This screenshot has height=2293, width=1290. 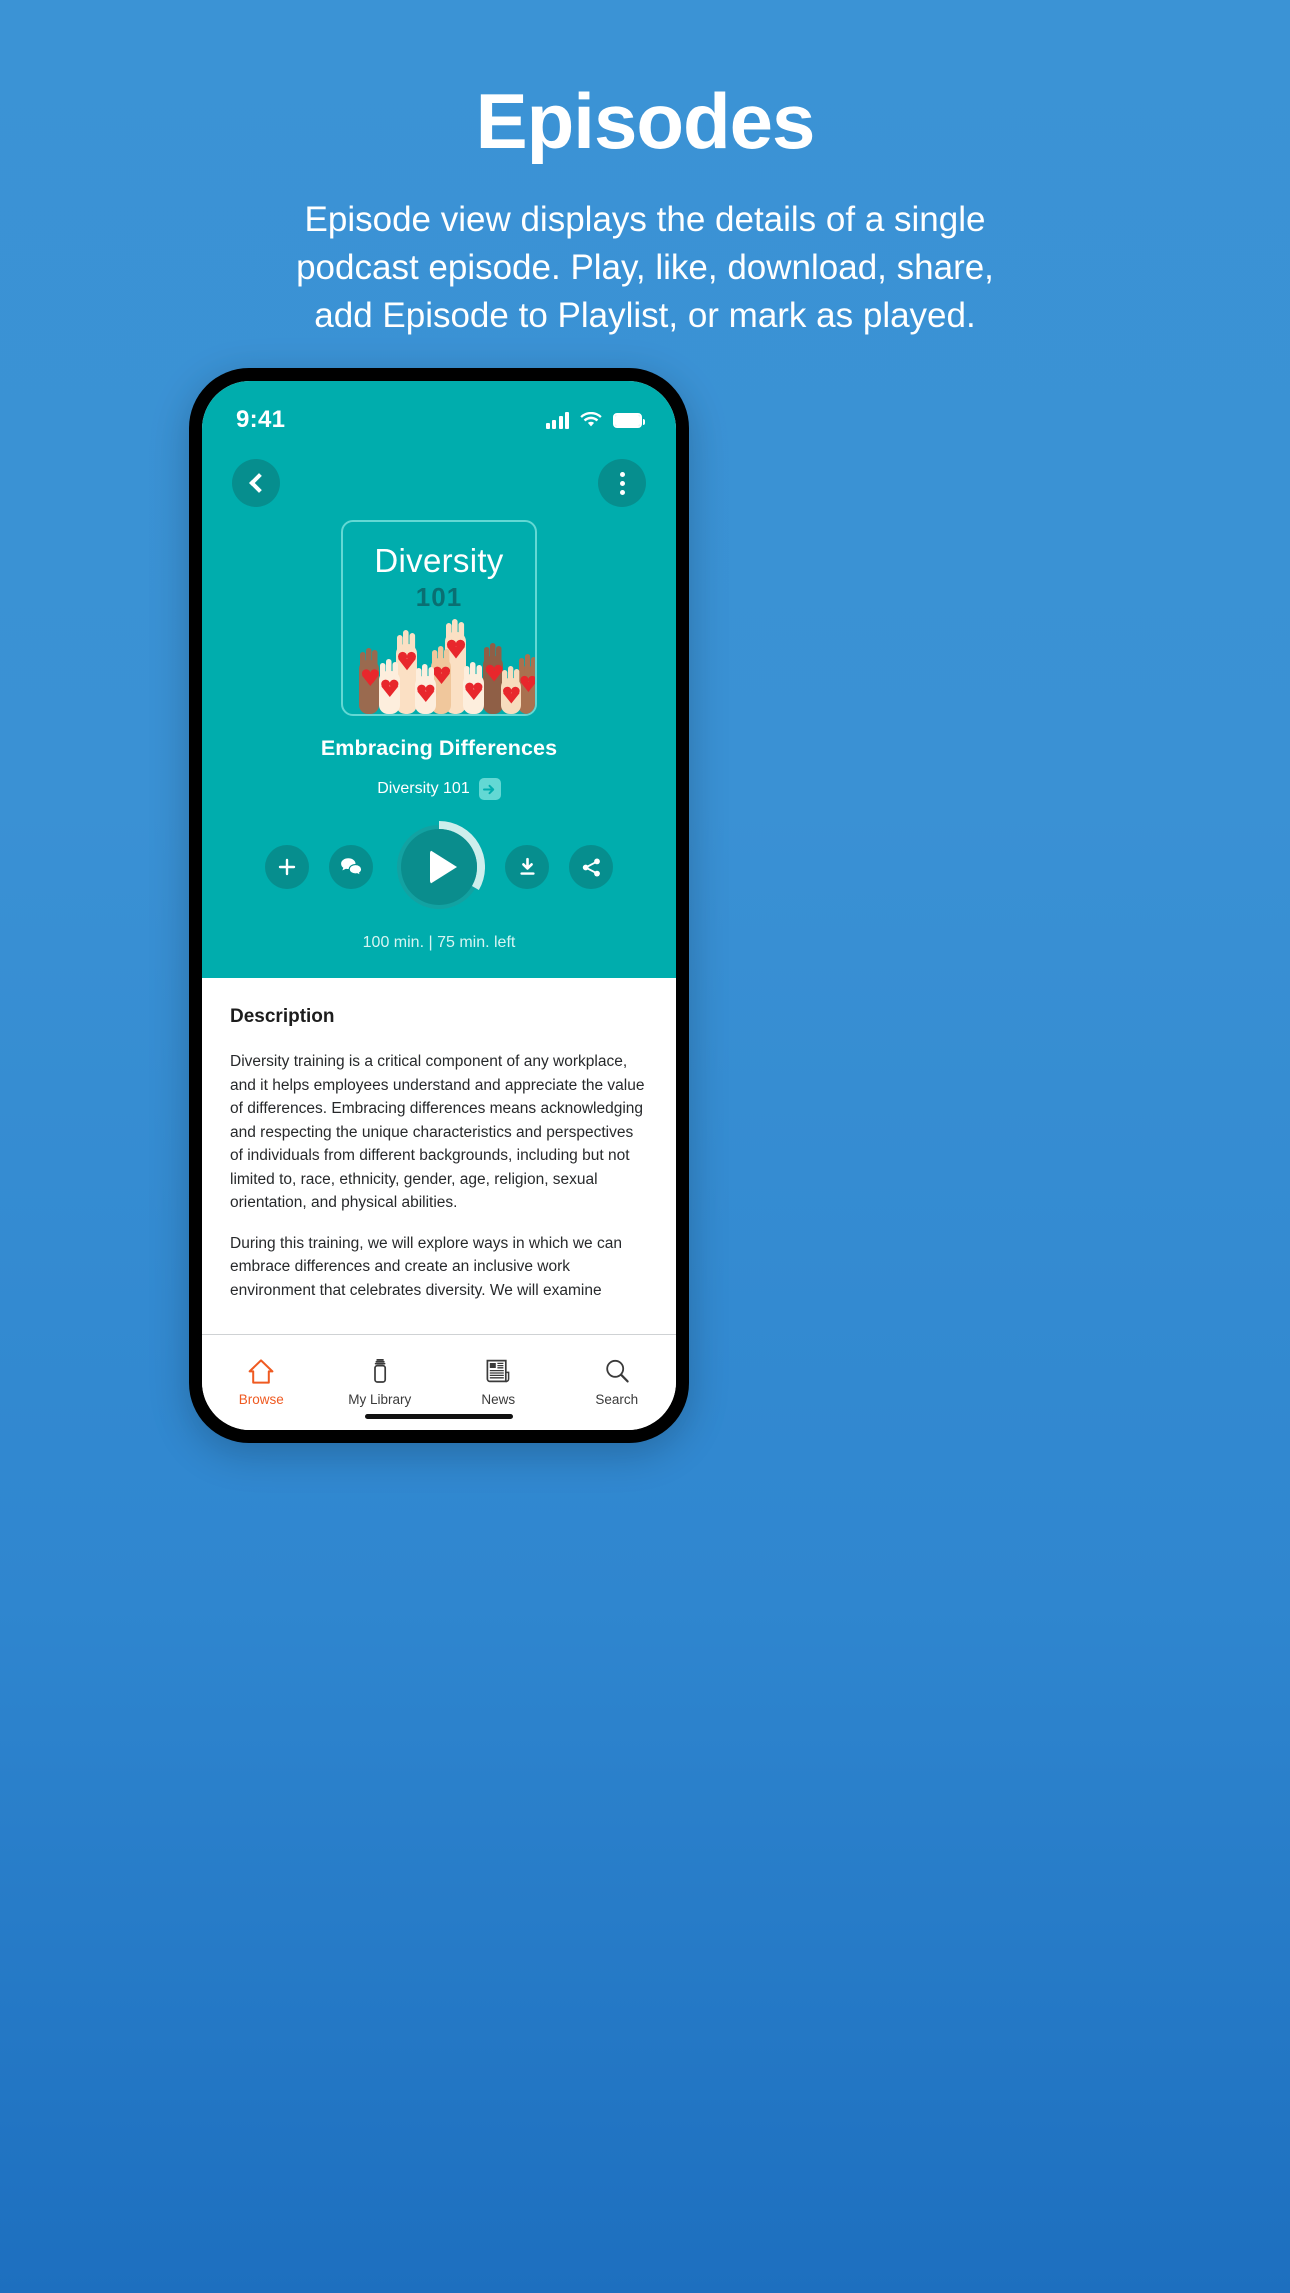 I want to click on back-button, so click(x=256, y=483).